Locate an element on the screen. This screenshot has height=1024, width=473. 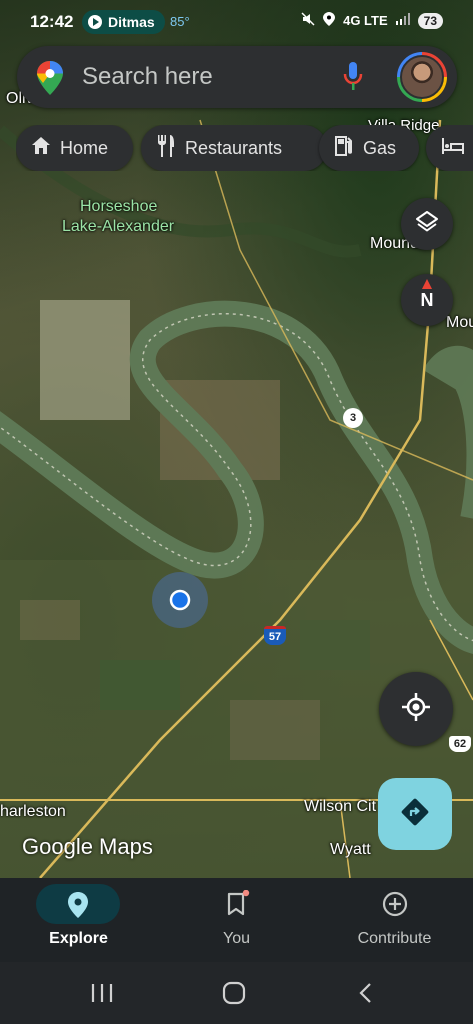
compass-needle-icon is located at coordinates (427, 284).